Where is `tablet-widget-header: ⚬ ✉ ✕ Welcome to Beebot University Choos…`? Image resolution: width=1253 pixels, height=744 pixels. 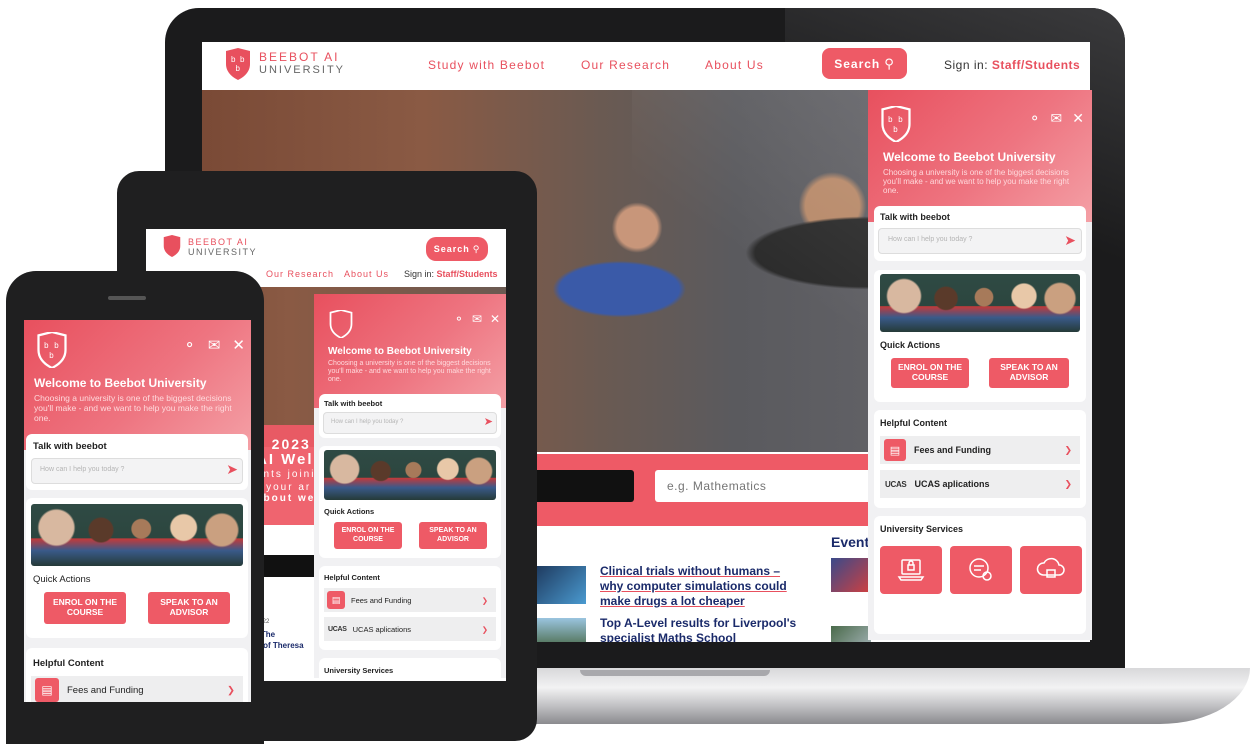
tablet-widget-header: ⚬ ✉ ✕ Welcome to Beebot University Choos… is located at coordinates (410, 351).